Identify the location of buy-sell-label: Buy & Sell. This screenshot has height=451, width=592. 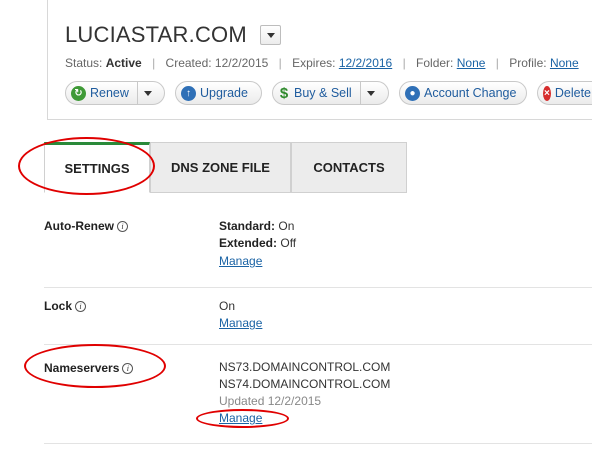
(323, 93).